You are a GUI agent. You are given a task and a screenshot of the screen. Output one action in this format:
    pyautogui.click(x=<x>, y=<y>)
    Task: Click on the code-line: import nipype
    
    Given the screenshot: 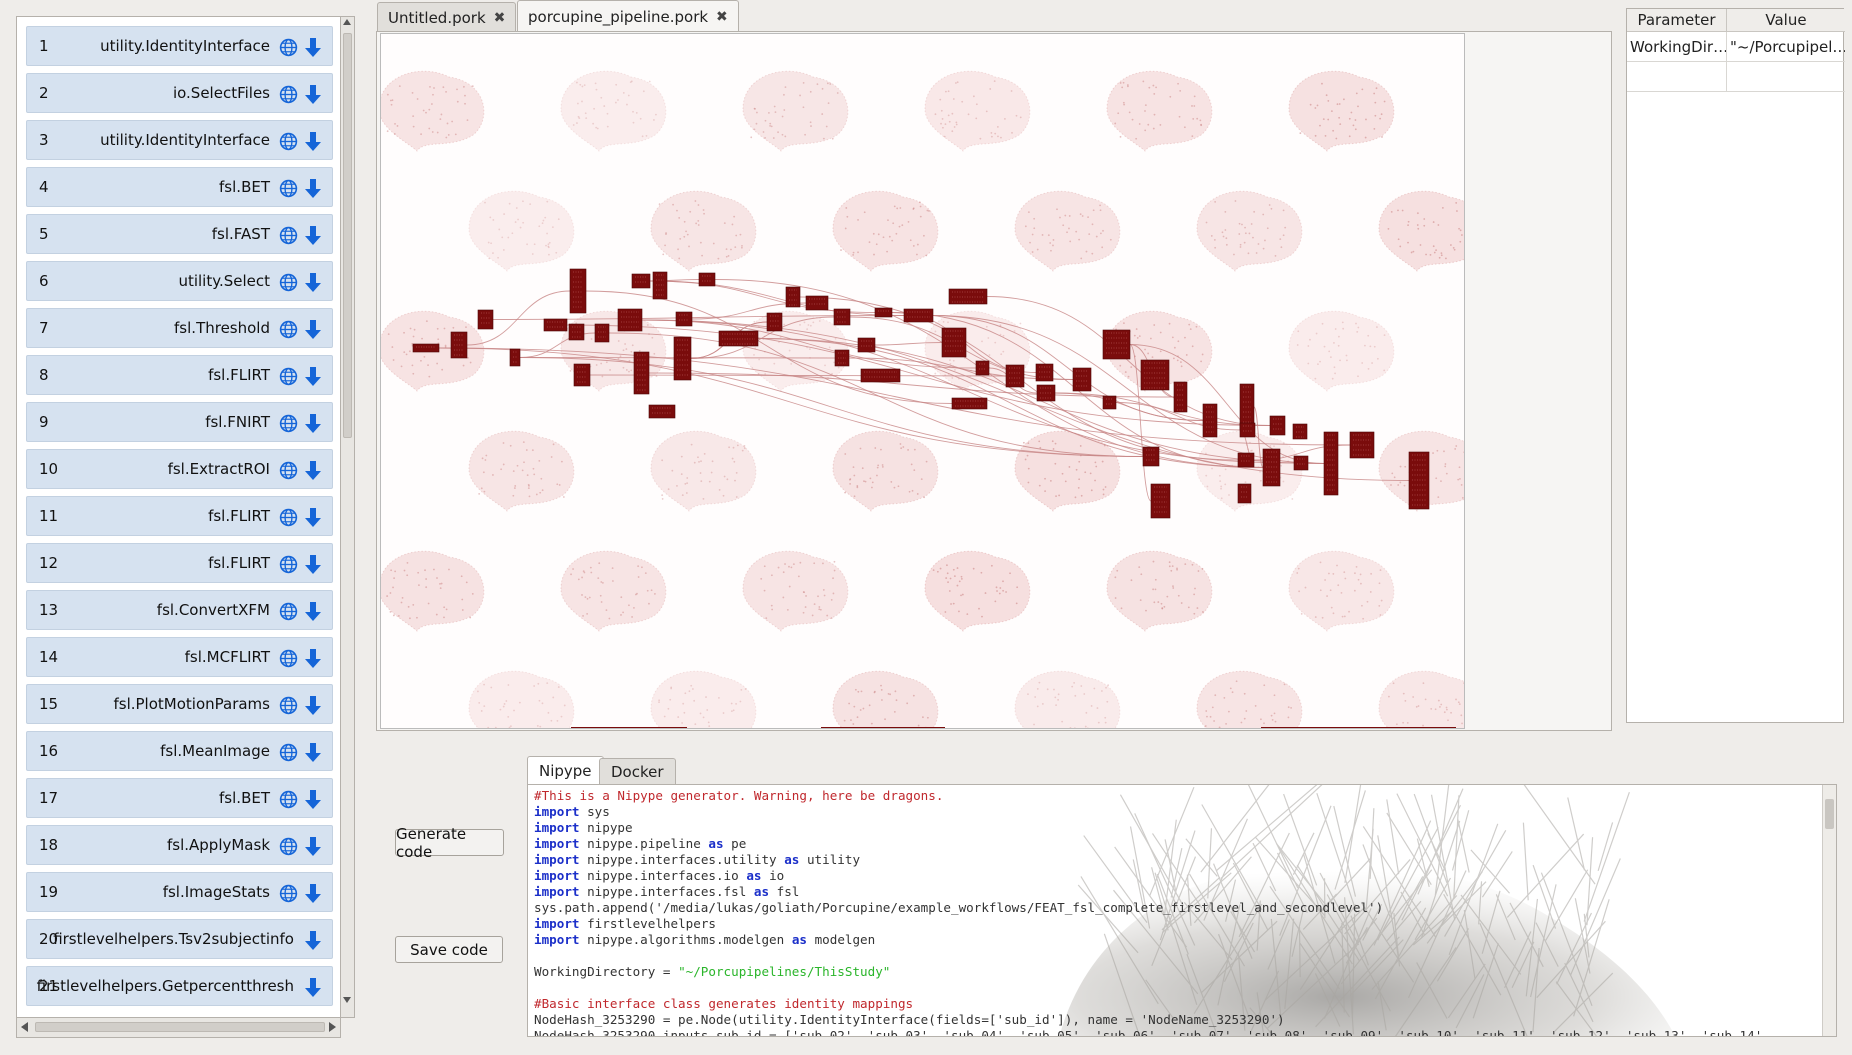 What is the action you would take?
    pyautogui.click(x=1148, y=828)
    